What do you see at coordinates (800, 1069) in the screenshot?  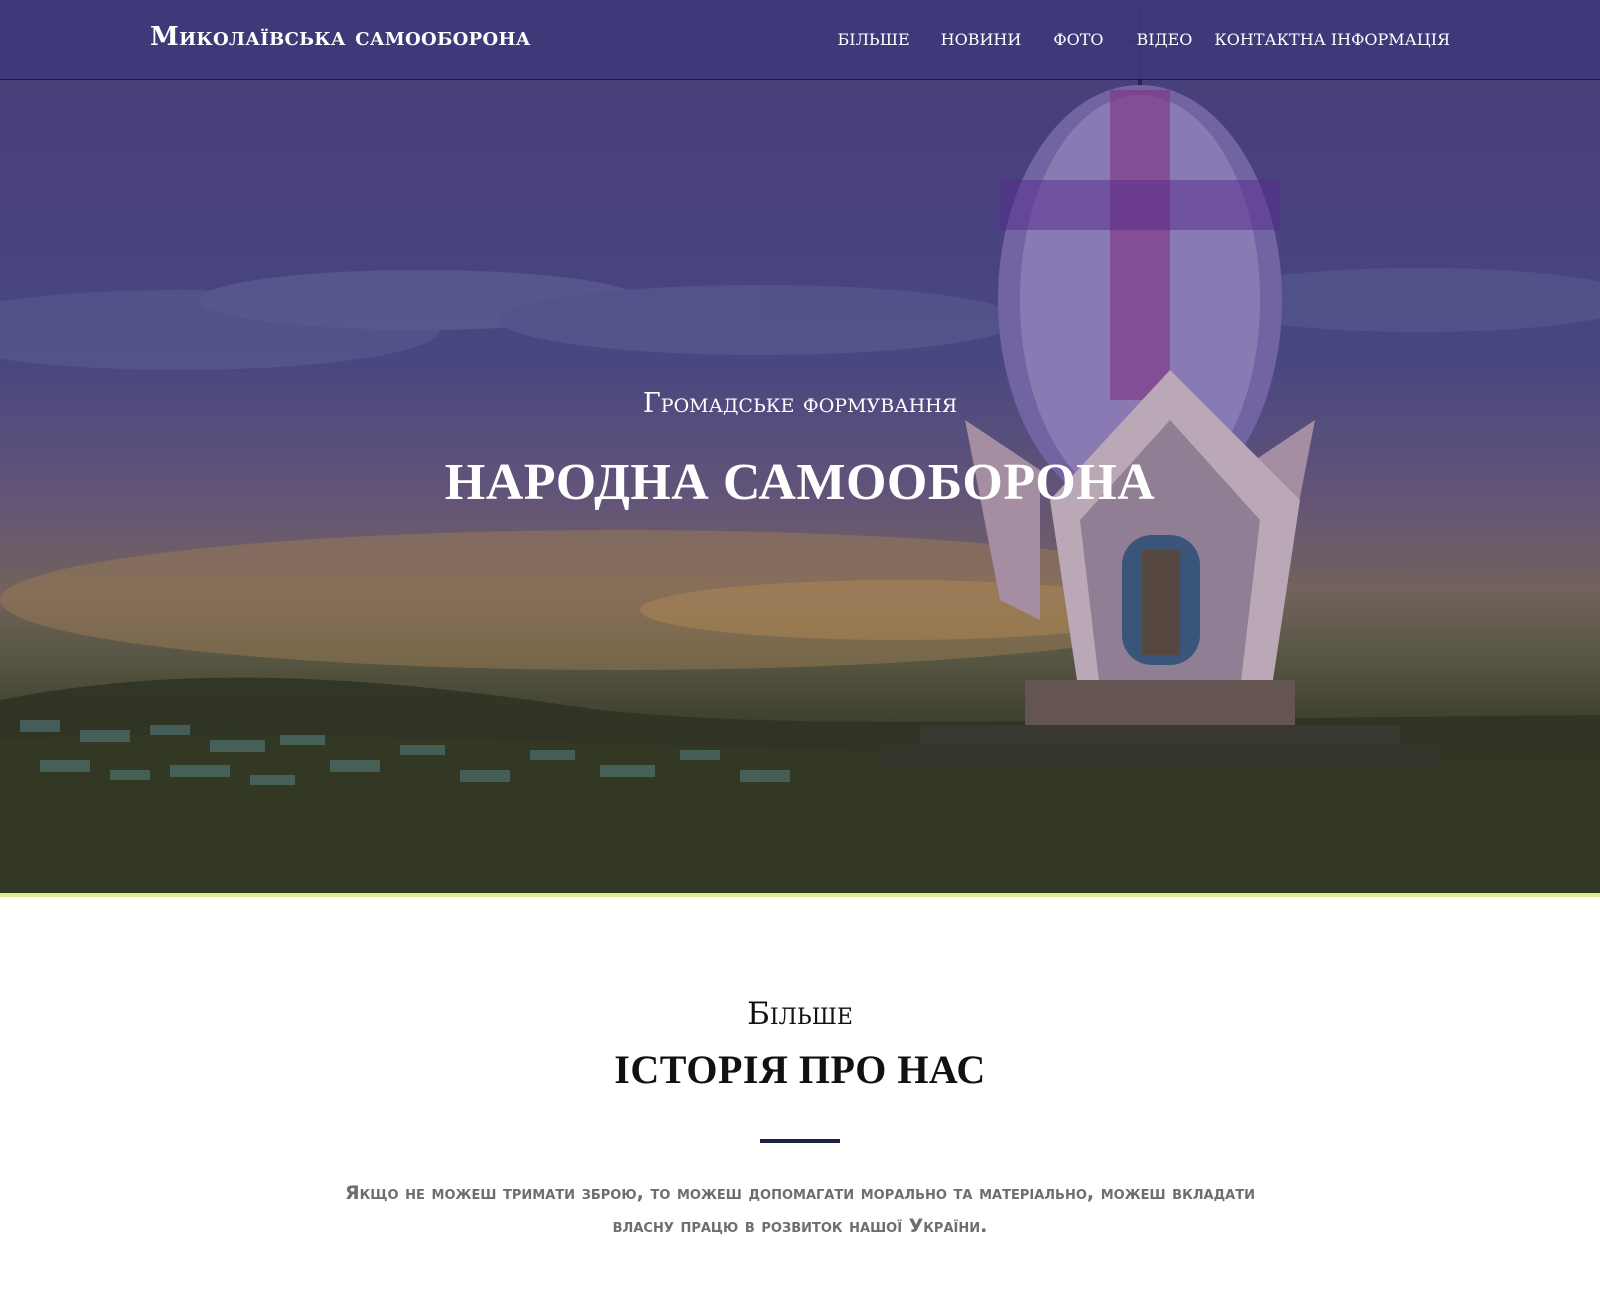 I see `about-title: ІСТОРІЯ ПРО НАС` at bounding box center [800, 1069].